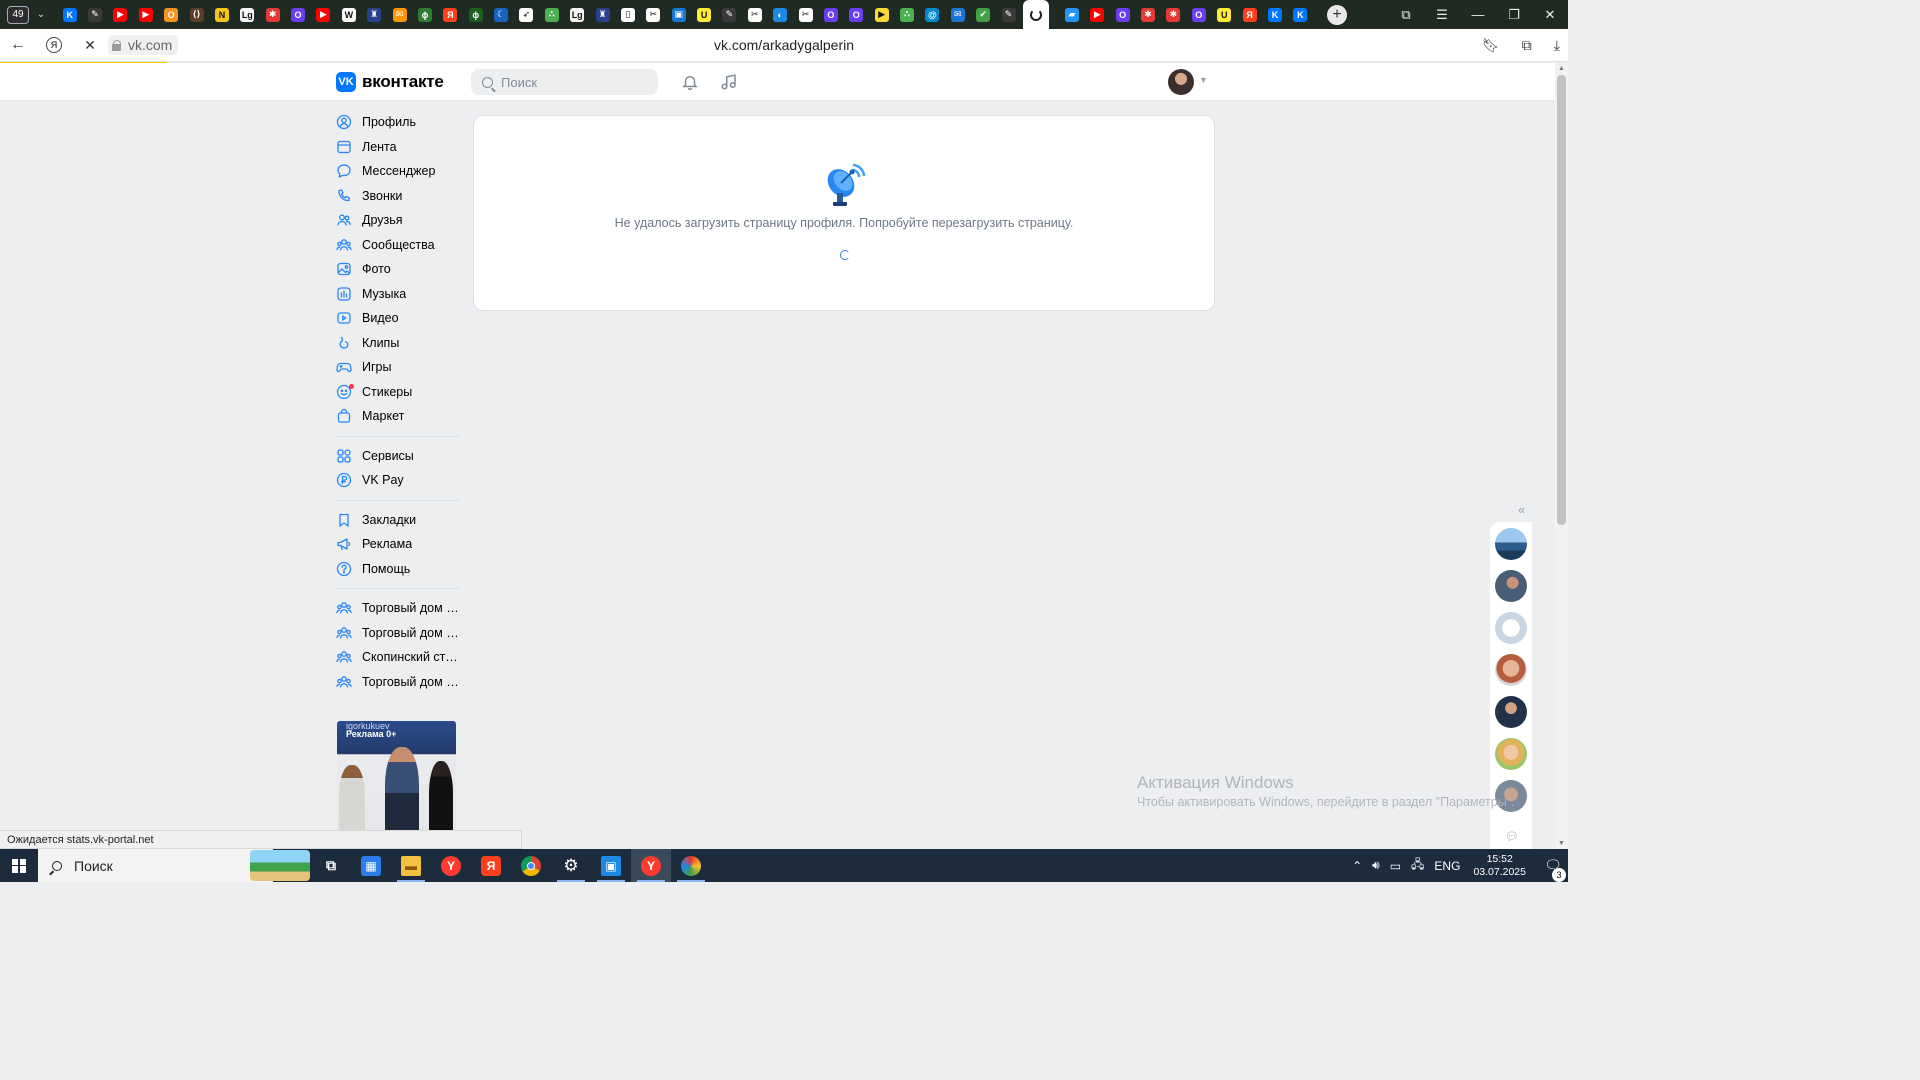  Describe the element at coordinates (371, 865) in the screenshot. I see `taskbar-store: ▦` at that location.